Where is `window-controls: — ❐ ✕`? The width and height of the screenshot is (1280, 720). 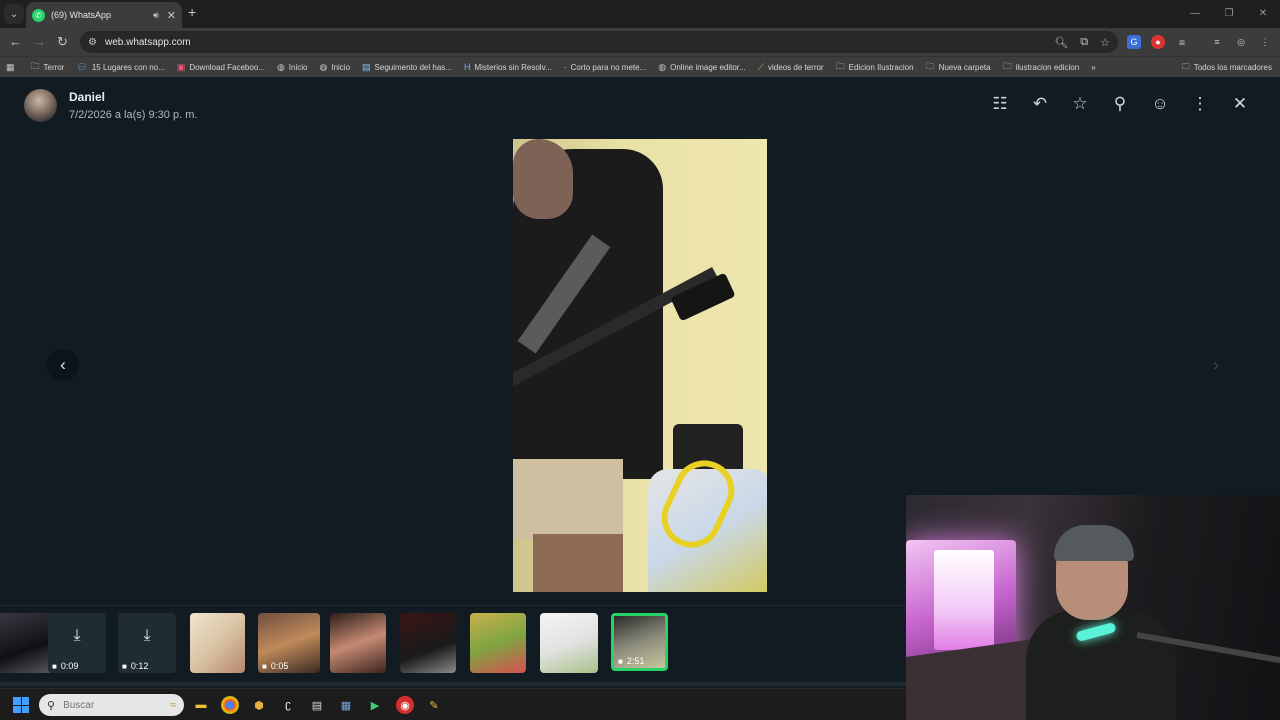
window-controls: — ❐ ✕ is located at coordinates (1229, 14).